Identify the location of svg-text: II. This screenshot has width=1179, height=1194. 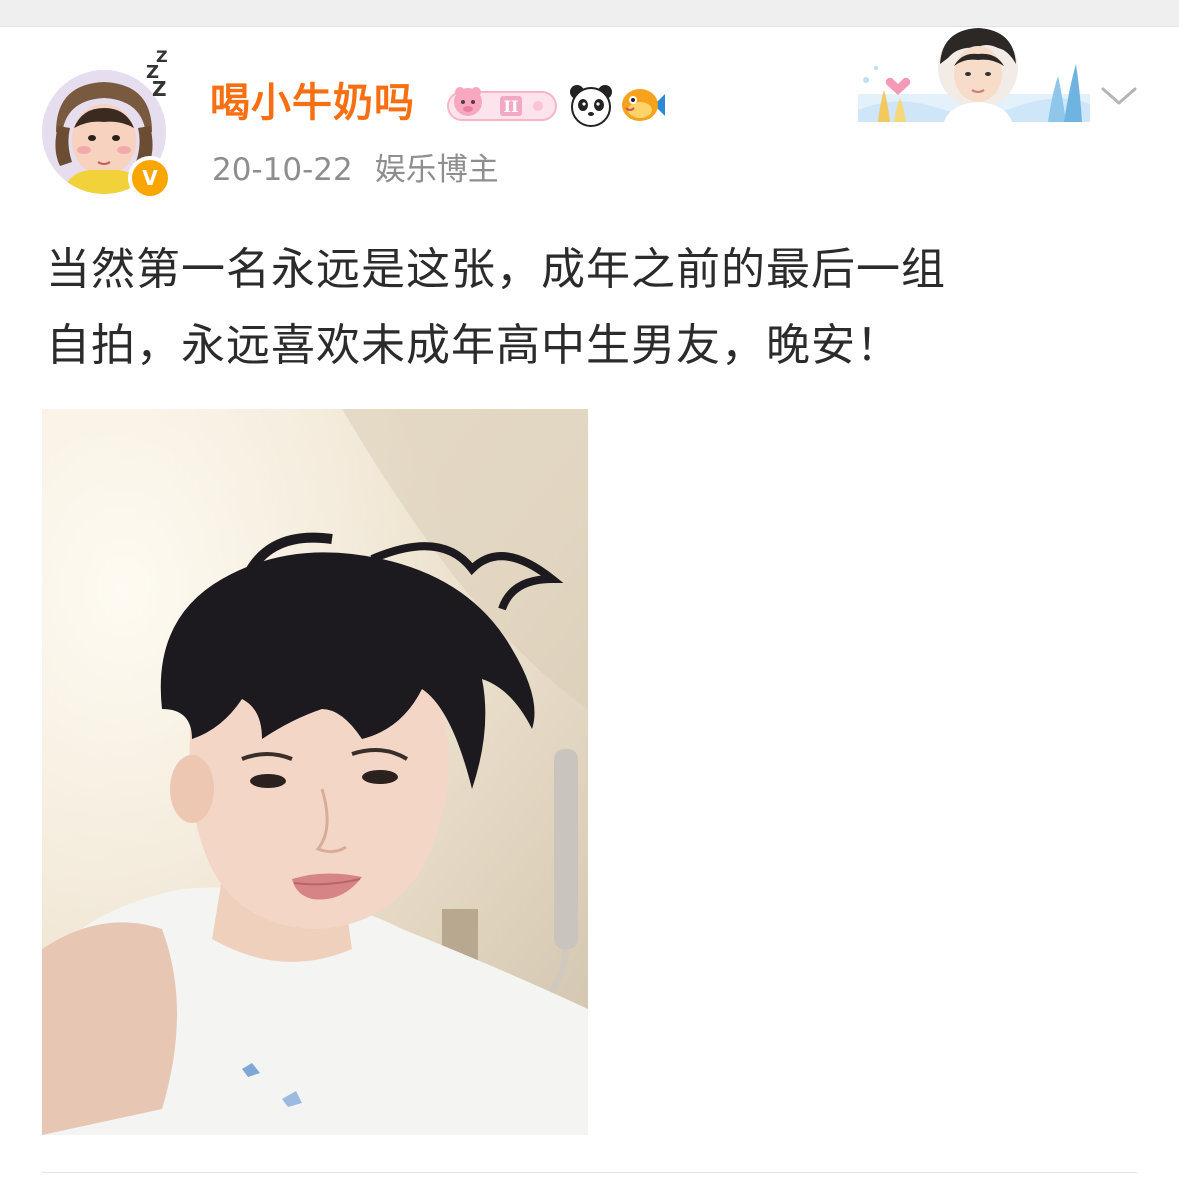
(511, 106).